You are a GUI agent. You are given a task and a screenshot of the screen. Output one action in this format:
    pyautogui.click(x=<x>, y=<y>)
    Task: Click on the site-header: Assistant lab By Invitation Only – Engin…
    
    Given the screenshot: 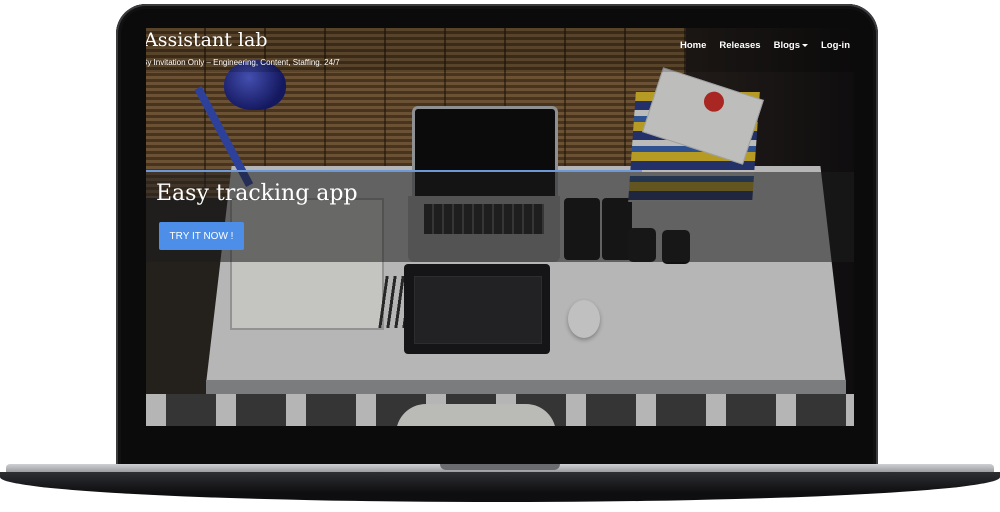 What is the action you would take?
    pyautogui.click(x=500, y=50)
    